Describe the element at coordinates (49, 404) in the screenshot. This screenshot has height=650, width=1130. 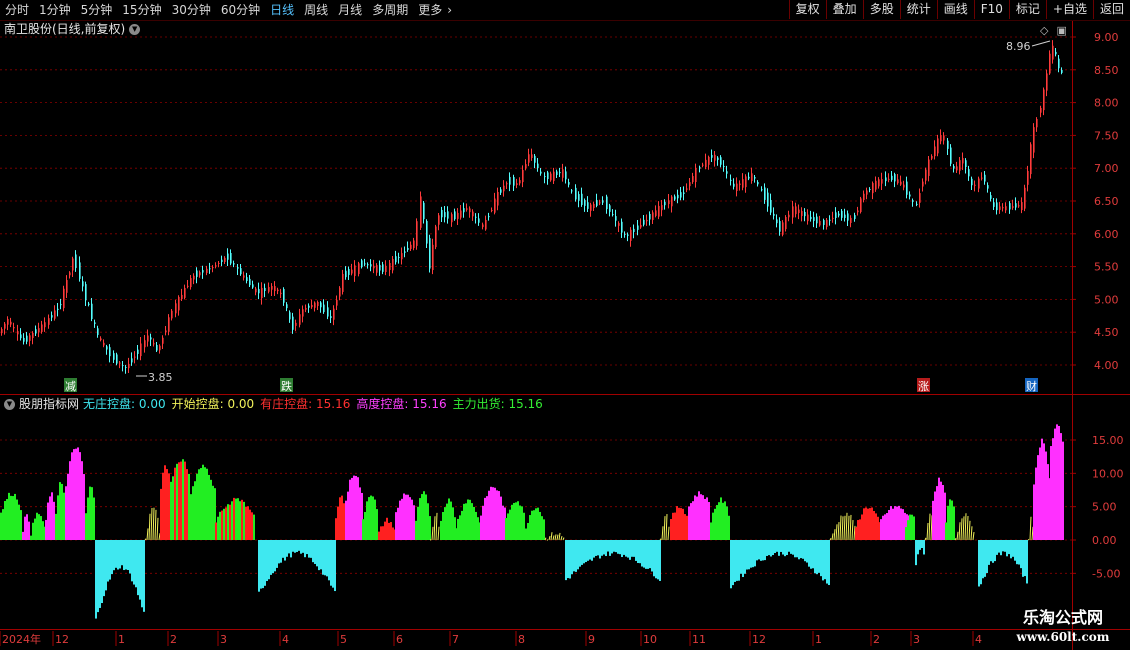
I see `indicator-name: 股朋指标网` at that location.